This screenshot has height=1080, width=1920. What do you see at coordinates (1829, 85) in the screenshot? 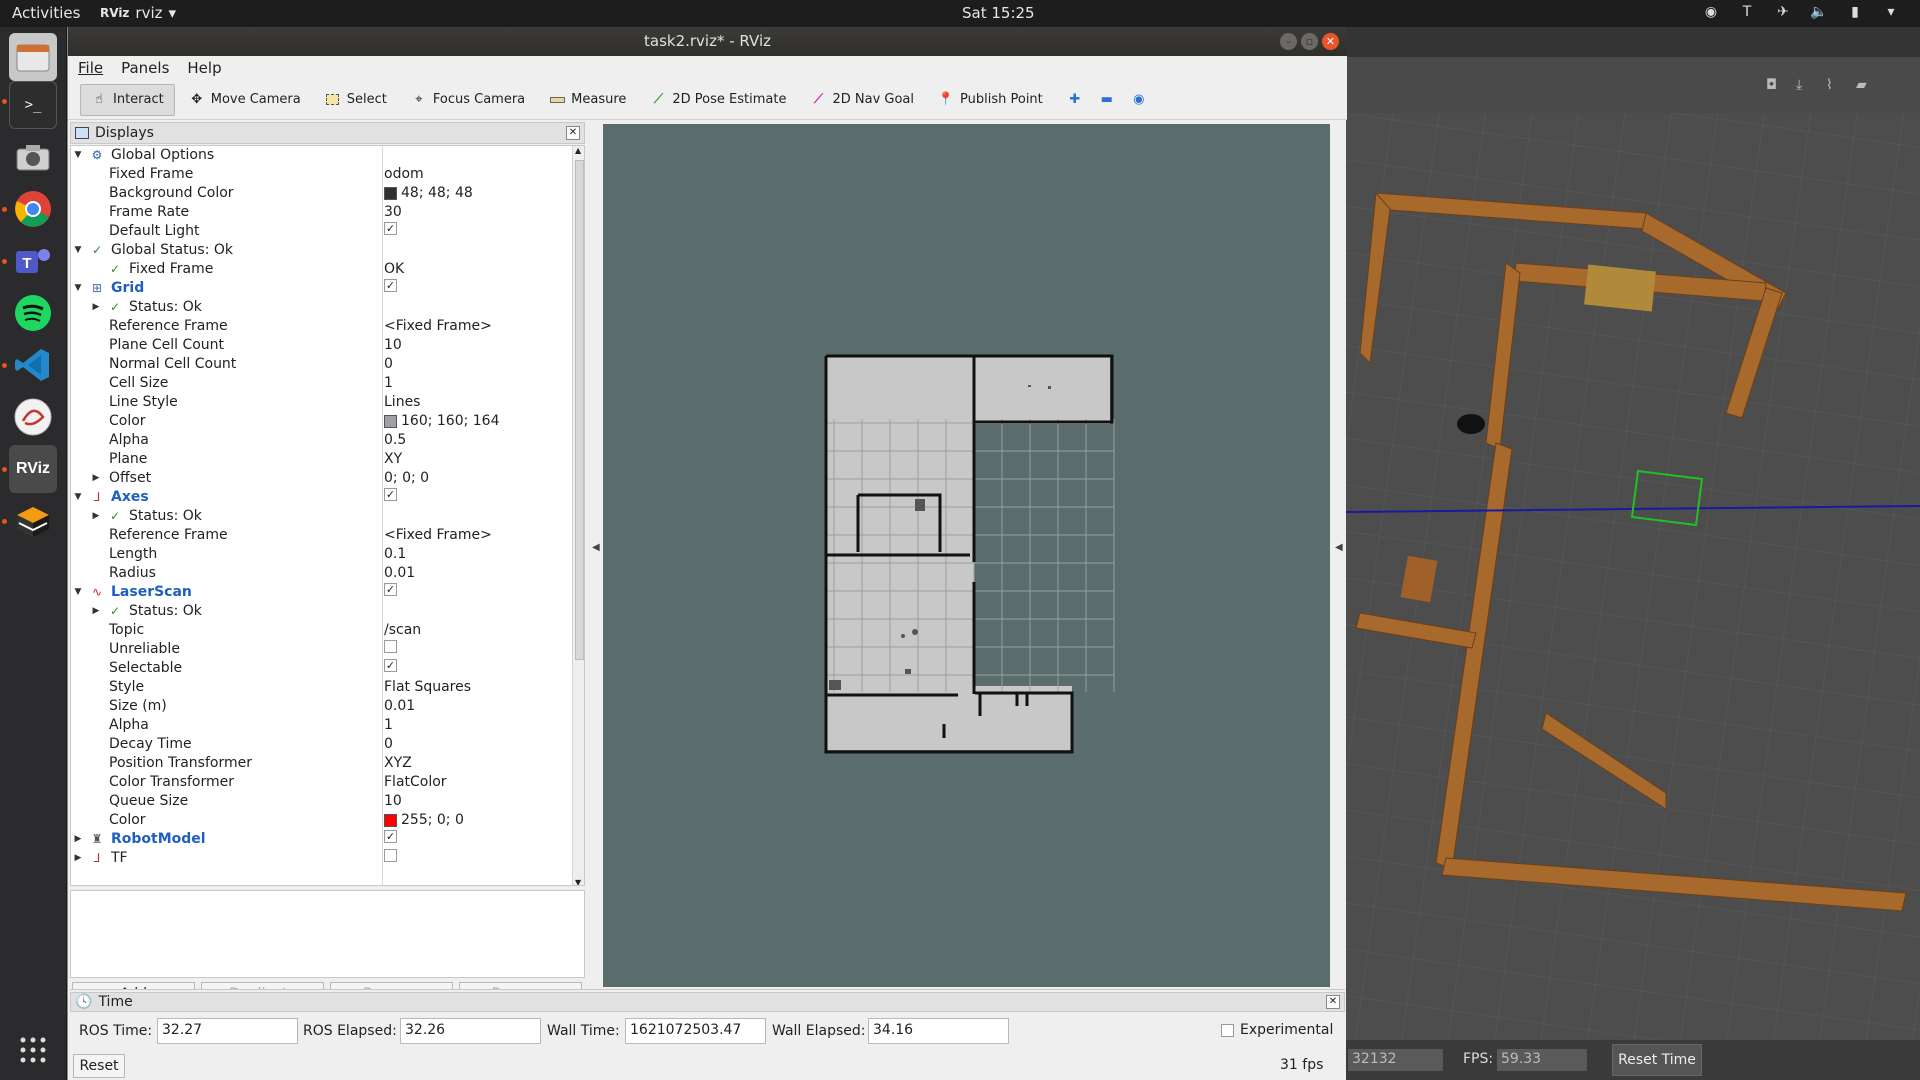
I see `plot-icon: ⌇` at bounding box center [1829, 85].